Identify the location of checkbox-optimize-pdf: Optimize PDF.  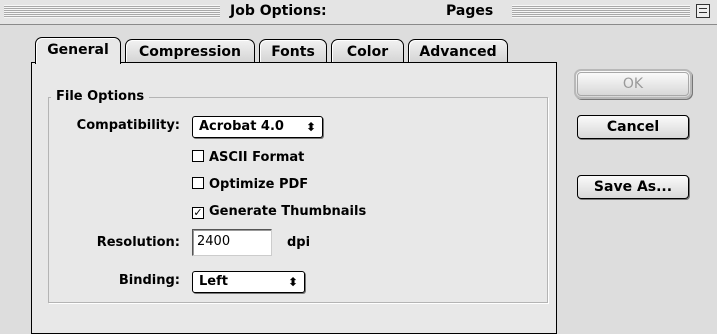
(250, 184).